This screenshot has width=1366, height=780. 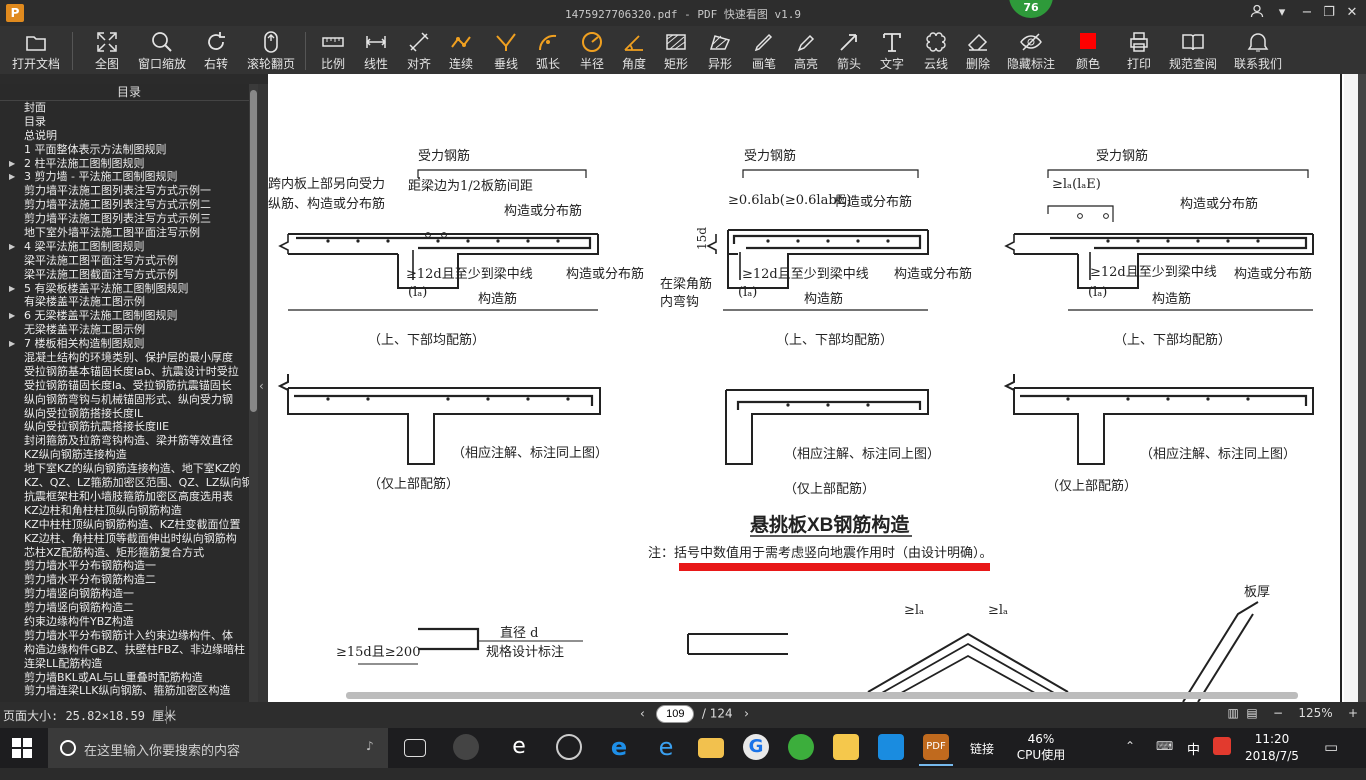 What do you see at coordinates (1088, 51) in the screenshot?
I see `toolbar-color-swatch-button: 颜色` at bounding box center [1088, 51].